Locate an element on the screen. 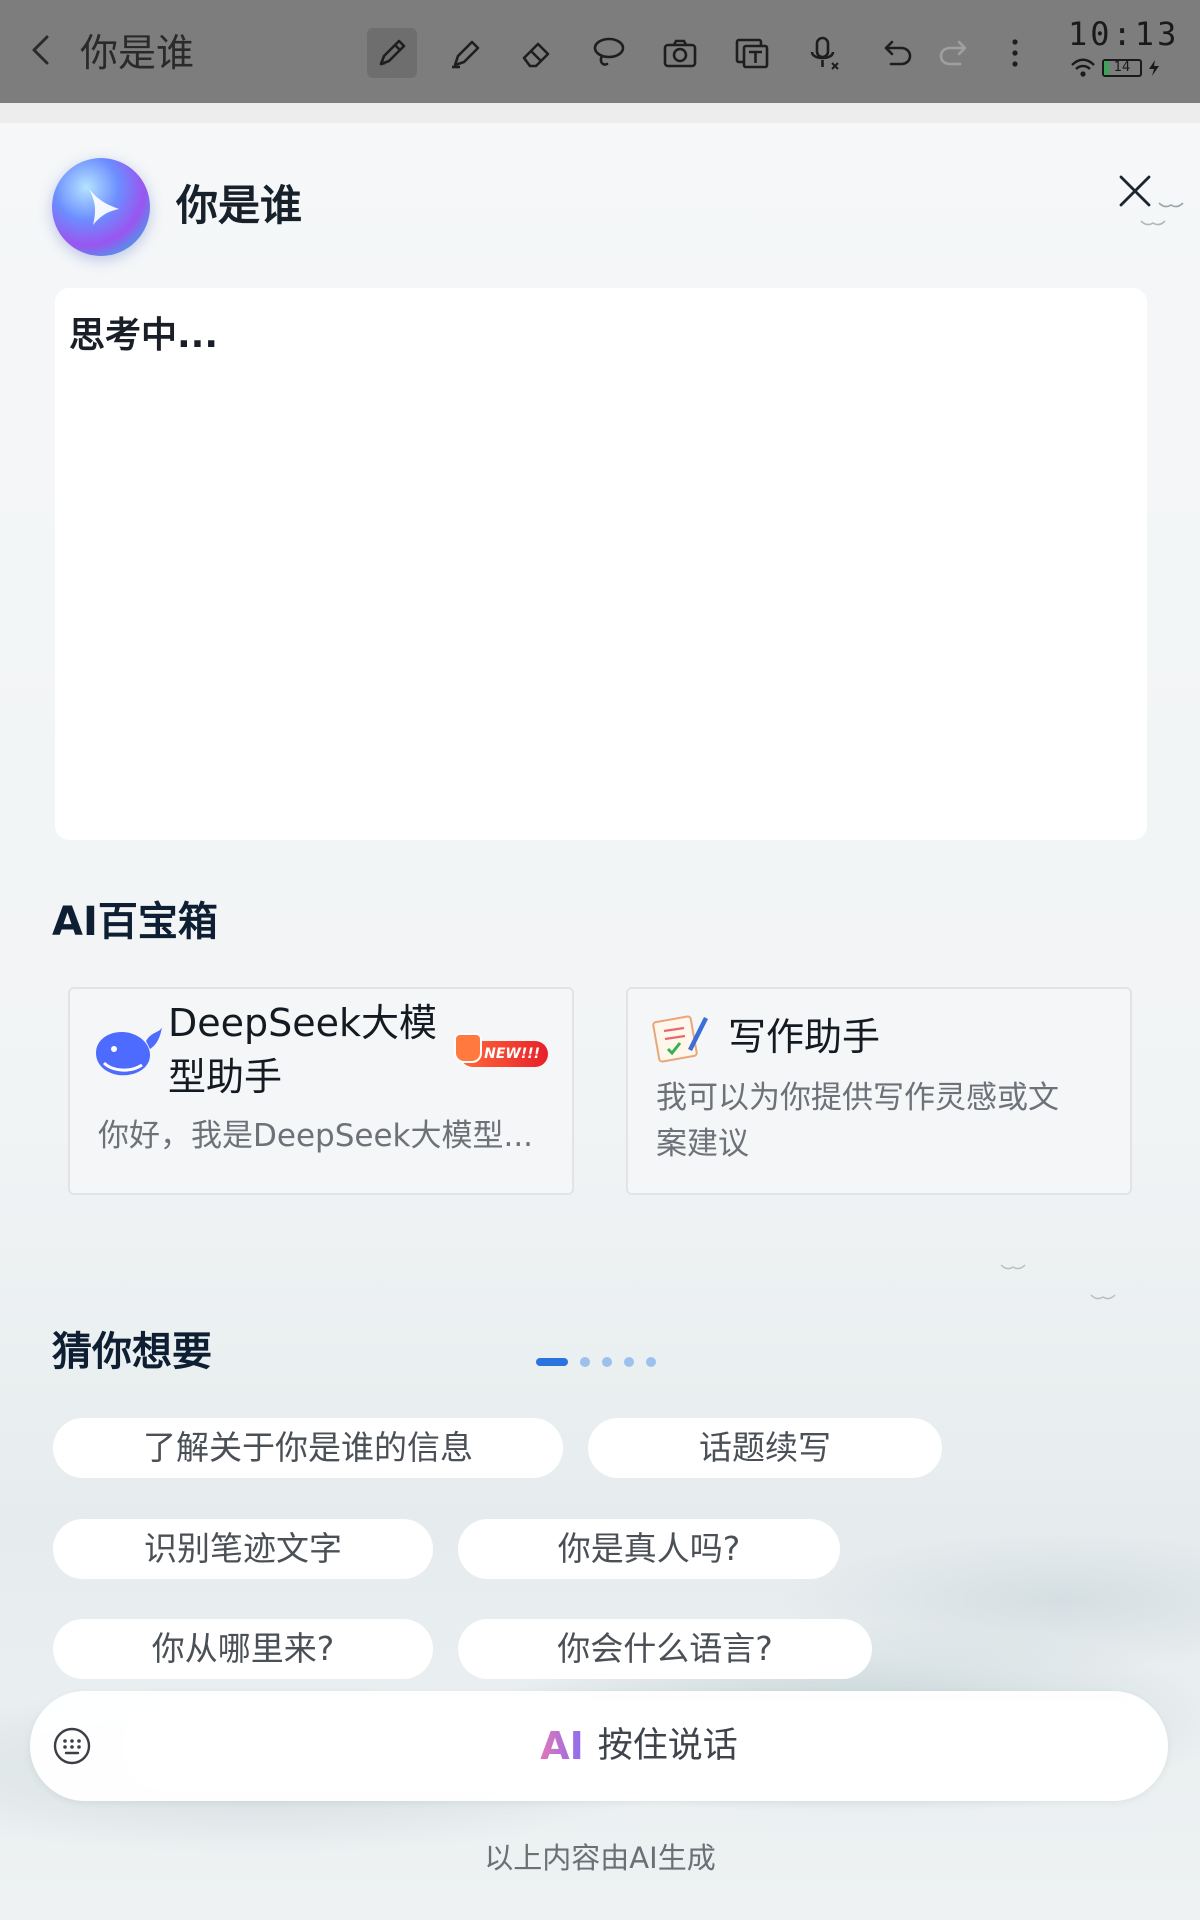 The width and height of the screenshot is (1200, 1920). battery-percent: 14 is located at coordinates (1122, 67).